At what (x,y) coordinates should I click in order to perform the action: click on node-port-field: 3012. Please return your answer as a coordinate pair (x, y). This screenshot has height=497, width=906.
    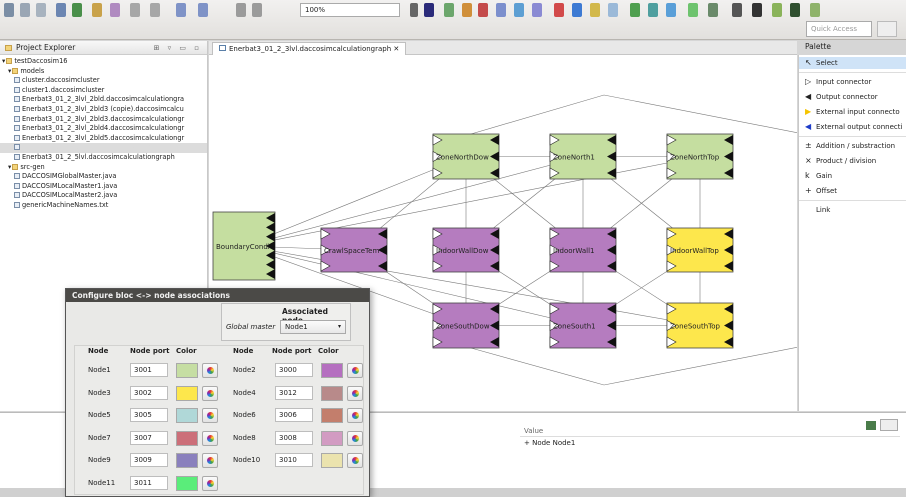
    Looking at the image, I should click on (294, 392).